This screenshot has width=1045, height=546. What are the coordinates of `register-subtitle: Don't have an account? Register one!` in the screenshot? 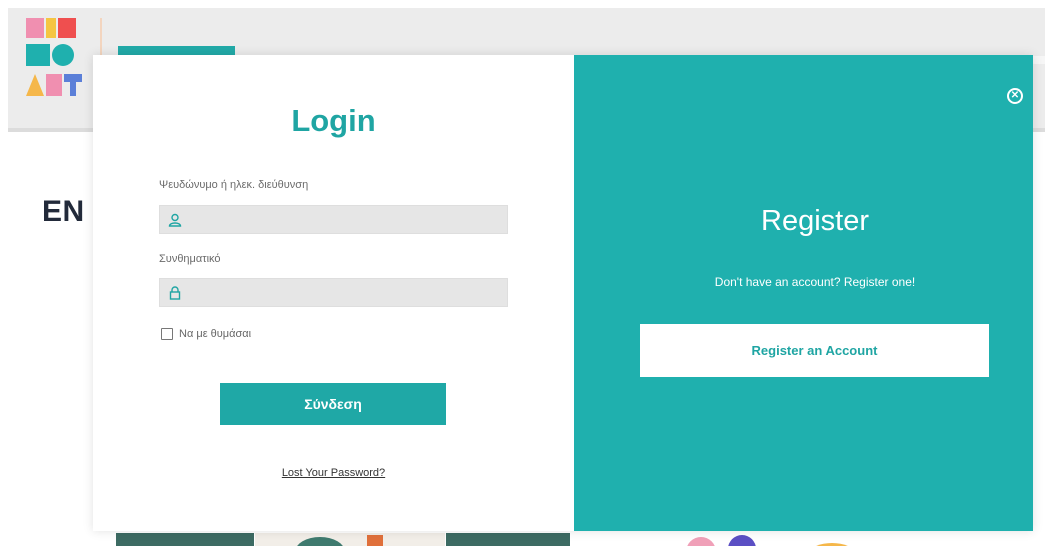 It's located at (815, 282).